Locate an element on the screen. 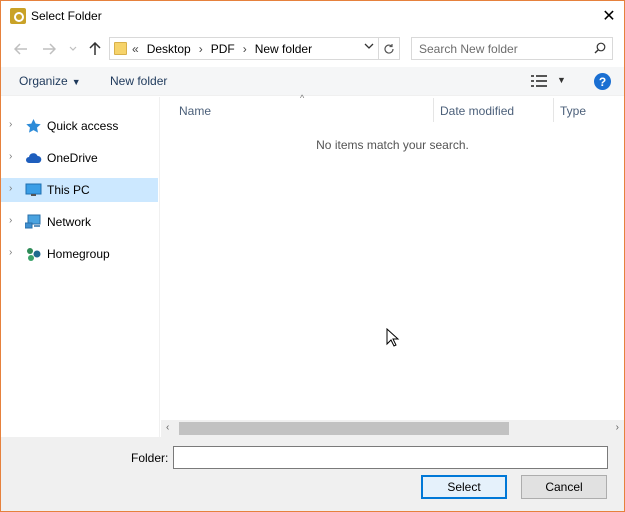 This screenshot has height=512, width=625. search-input is located at coordinates (502, 48).